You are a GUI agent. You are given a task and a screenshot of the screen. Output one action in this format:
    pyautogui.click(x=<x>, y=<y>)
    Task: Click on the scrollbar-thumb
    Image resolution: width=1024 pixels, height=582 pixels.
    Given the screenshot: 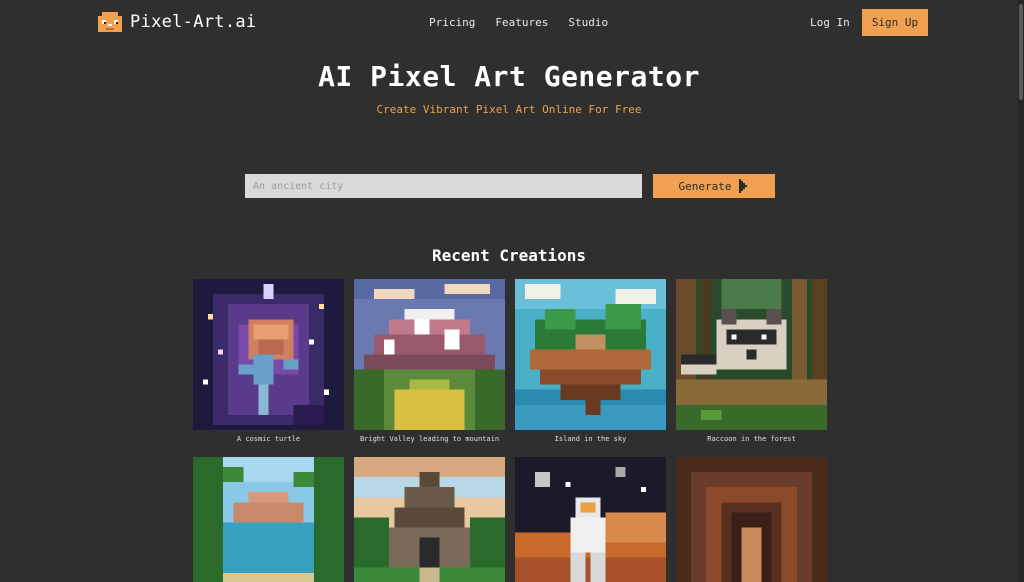 What is the action you would take?
    pyautogui.click(x=1021, y=52)
    